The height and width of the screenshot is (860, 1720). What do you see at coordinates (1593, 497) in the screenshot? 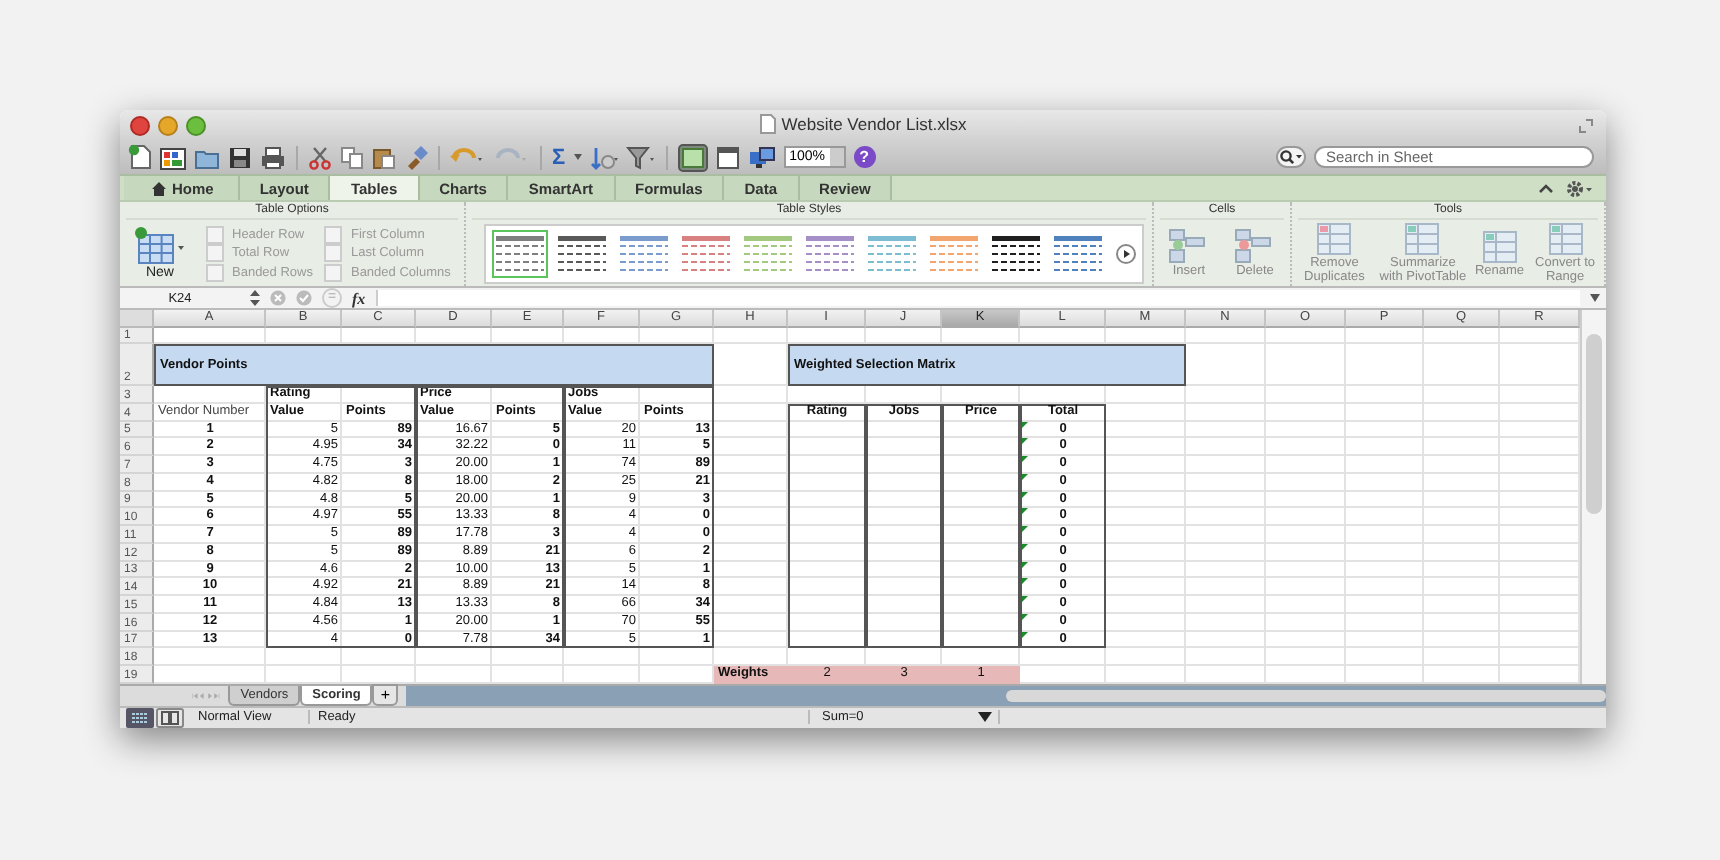
I see `vertical-scrollbar` at bounding box center [1593, 497].